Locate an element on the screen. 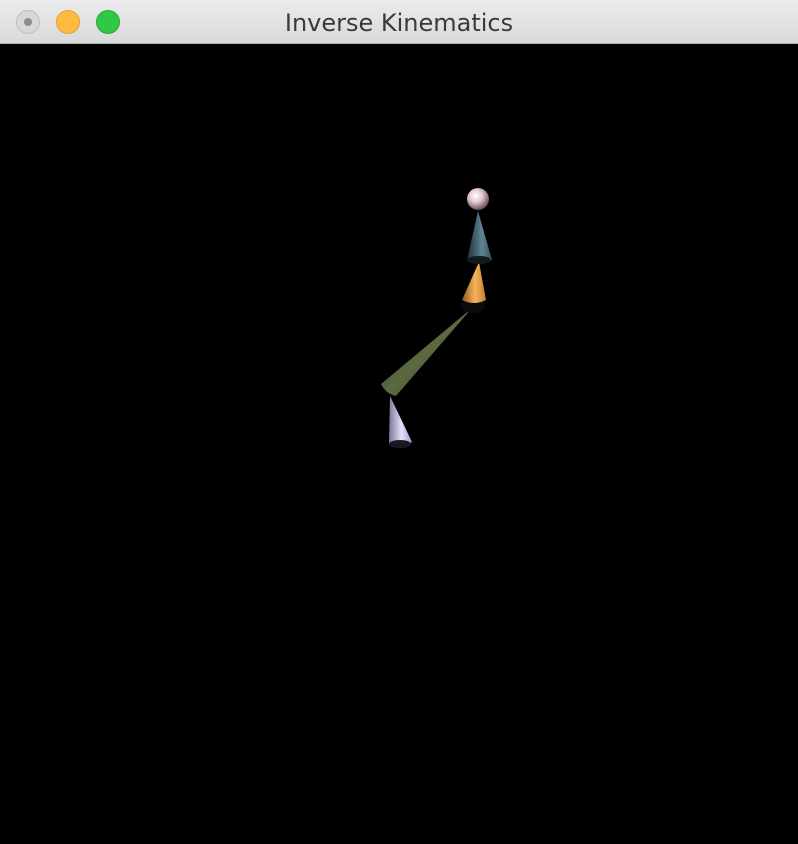 This screenshot has height=844, width=798. window-title: Inverse Kinematics is located at coordinates (399, 23).